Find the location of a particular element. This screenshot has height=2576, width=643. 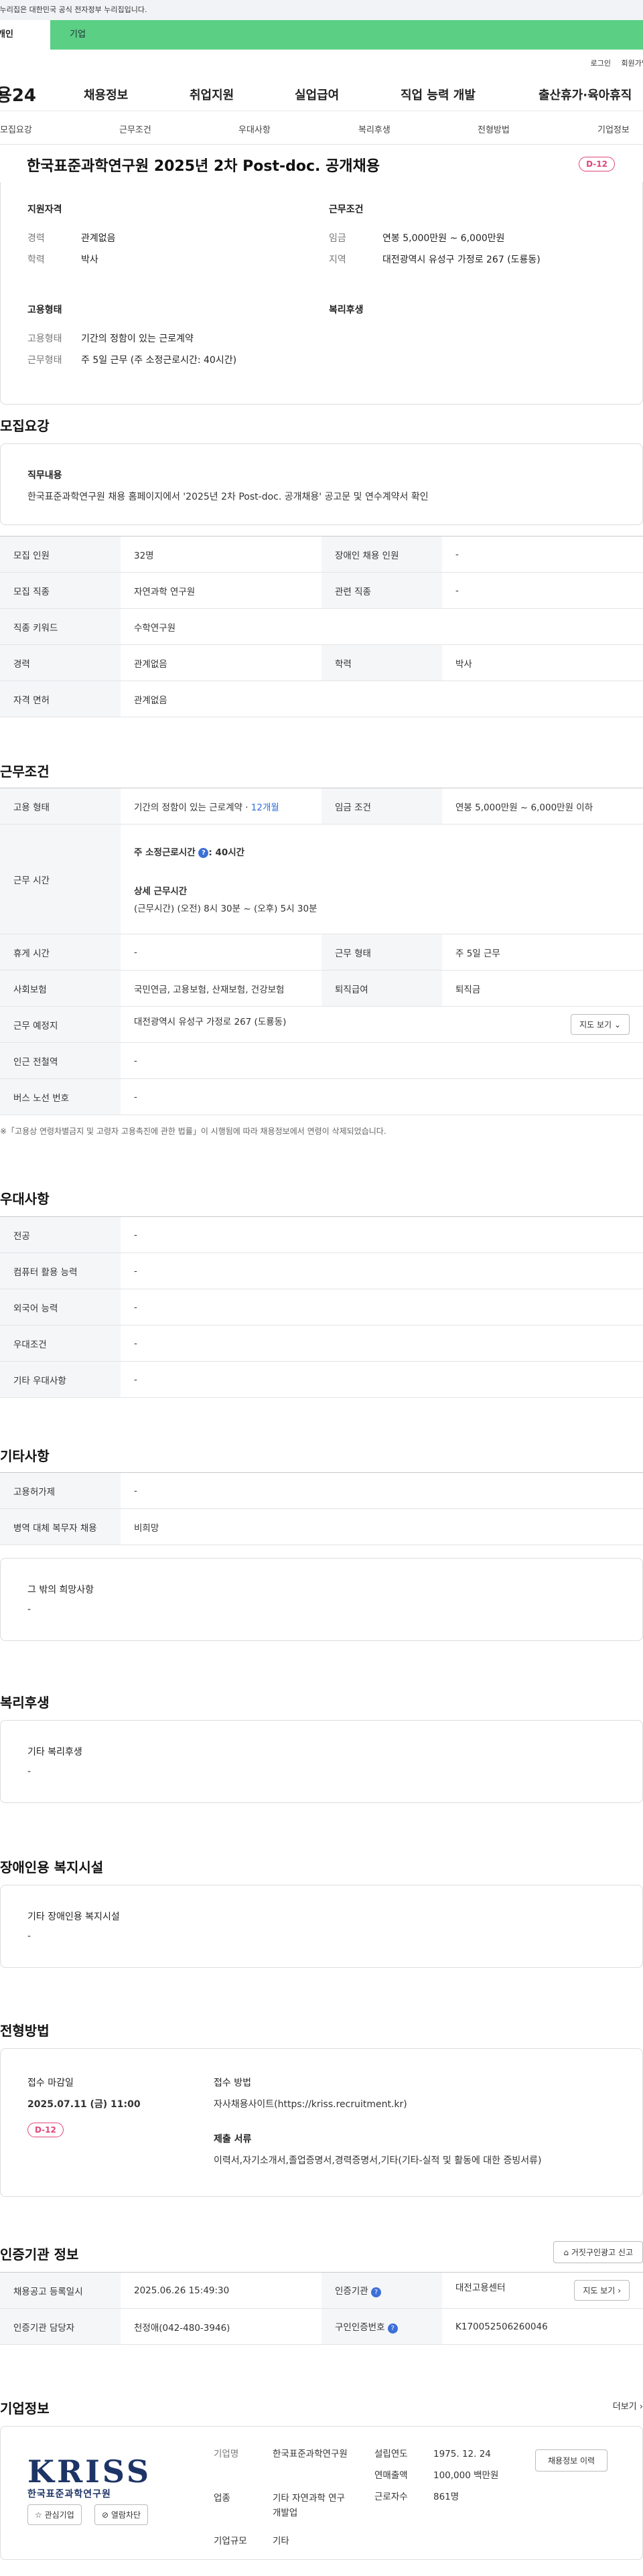

section-cert: 인증기관 정보 is located at coordinates (39, 2254).